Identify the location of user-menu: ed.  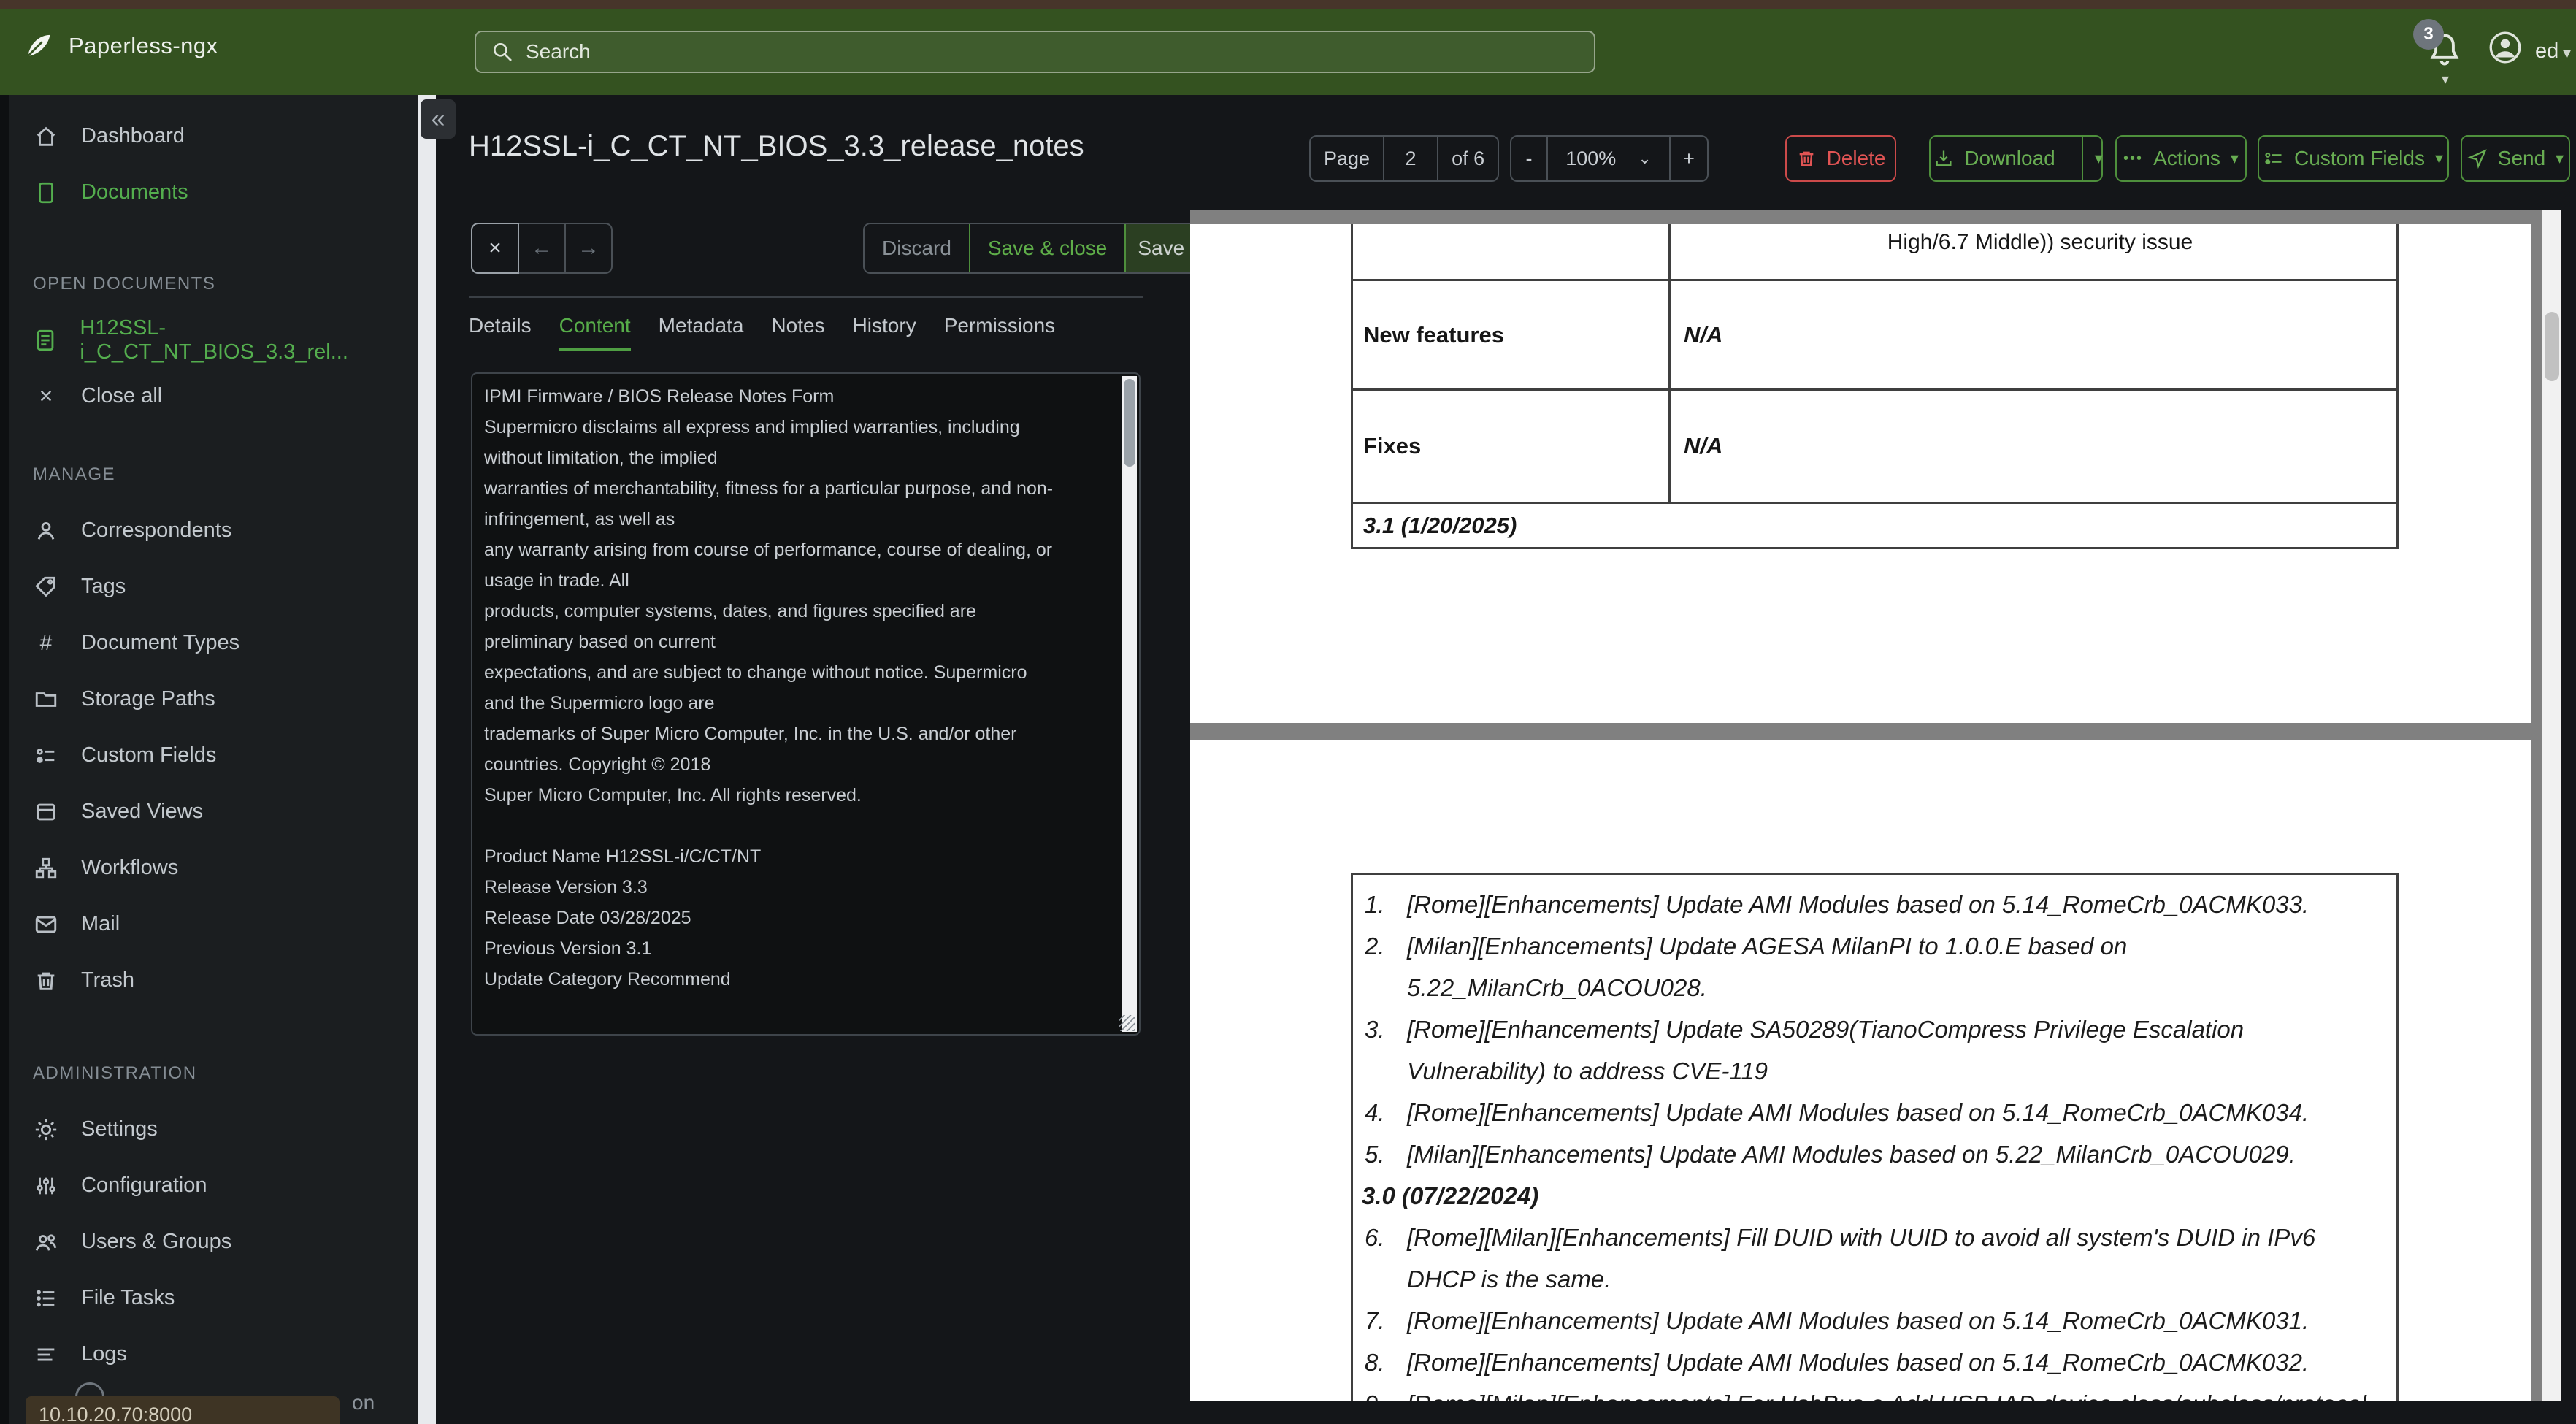
(2546, 52).